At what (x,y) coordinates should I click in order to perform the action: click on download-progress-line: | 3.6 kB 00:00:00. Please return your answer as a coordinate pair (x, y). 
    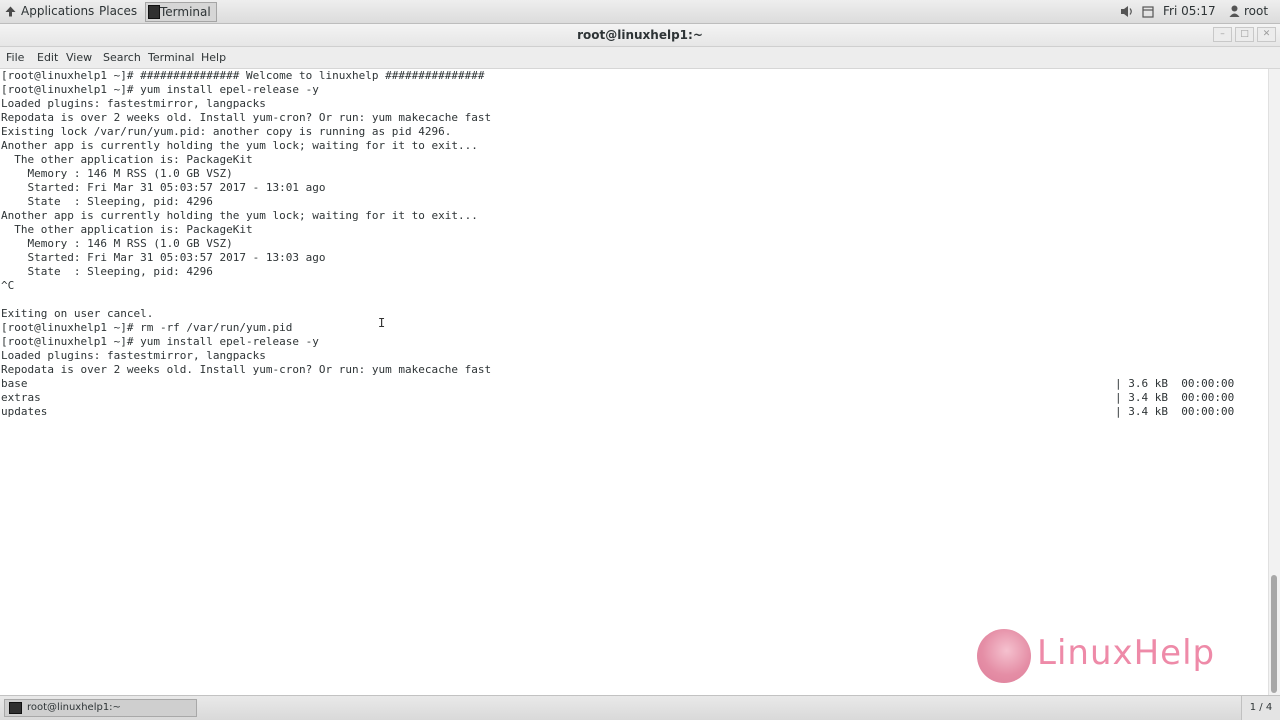
    Looking at the image, I should click on (1175, 383).